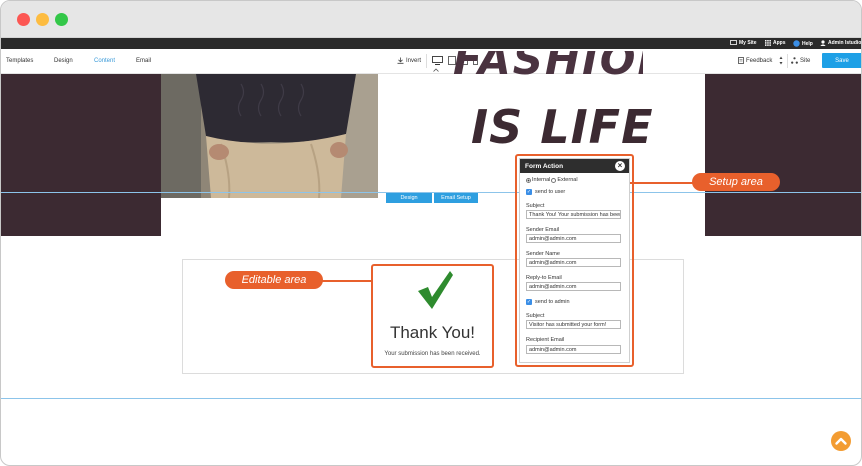 This screenshot has width=862, height=466. I want to click on tab-templates: Templates, so click(19, 61).